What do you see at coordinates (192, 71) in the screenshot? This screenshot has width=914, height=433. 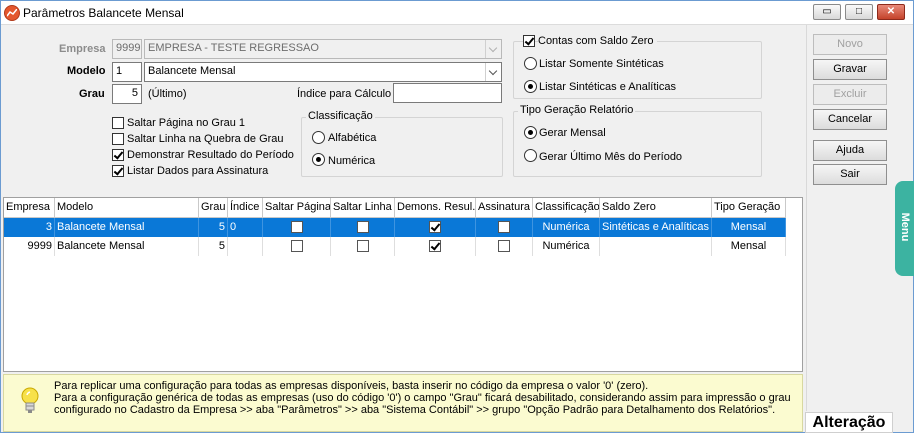 I see `modelo-name: Balancete Mensal` at bounding box center [192, 71].